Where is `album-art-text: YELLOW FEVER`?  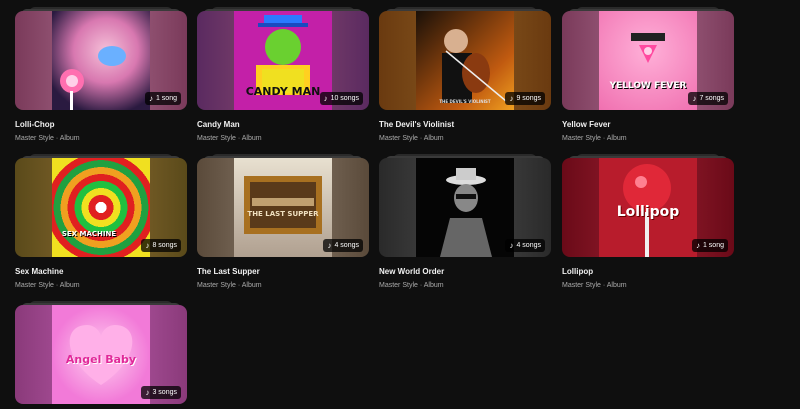 album-art-text: YELLOW FEVER is located at coordinates (648, 86).